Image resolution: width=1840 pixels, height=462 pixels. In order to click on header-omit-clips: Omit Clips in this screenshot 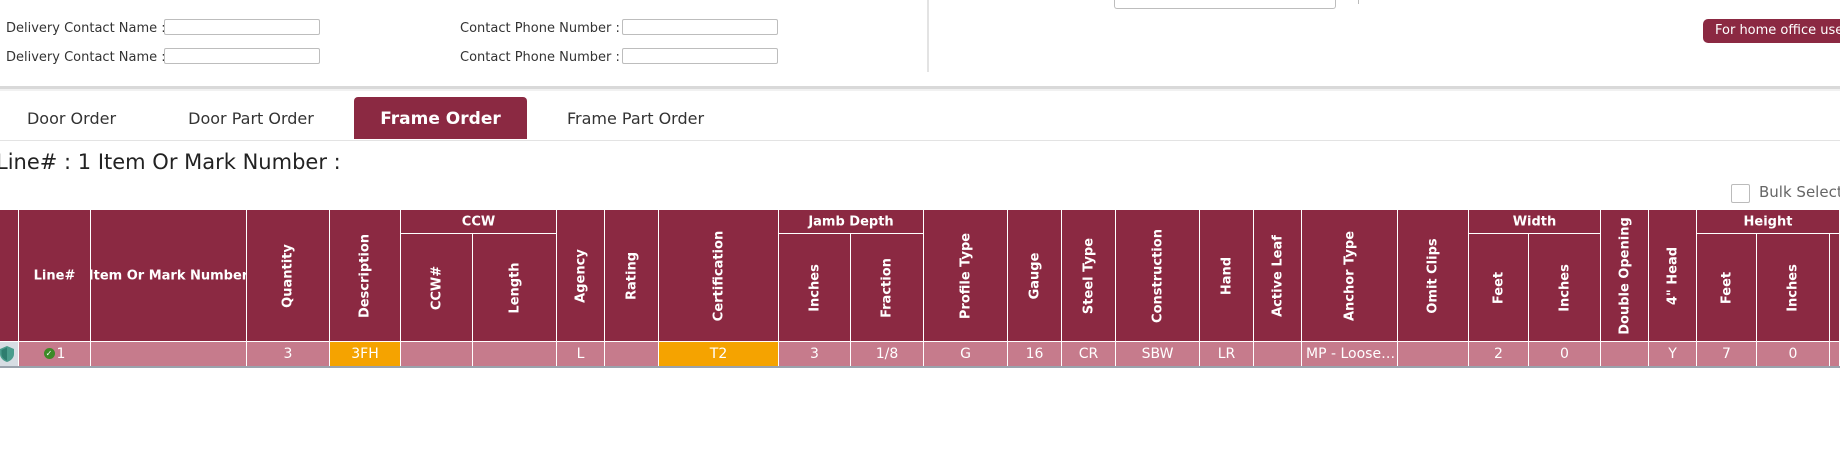, I will do `click(1433, 276)`.